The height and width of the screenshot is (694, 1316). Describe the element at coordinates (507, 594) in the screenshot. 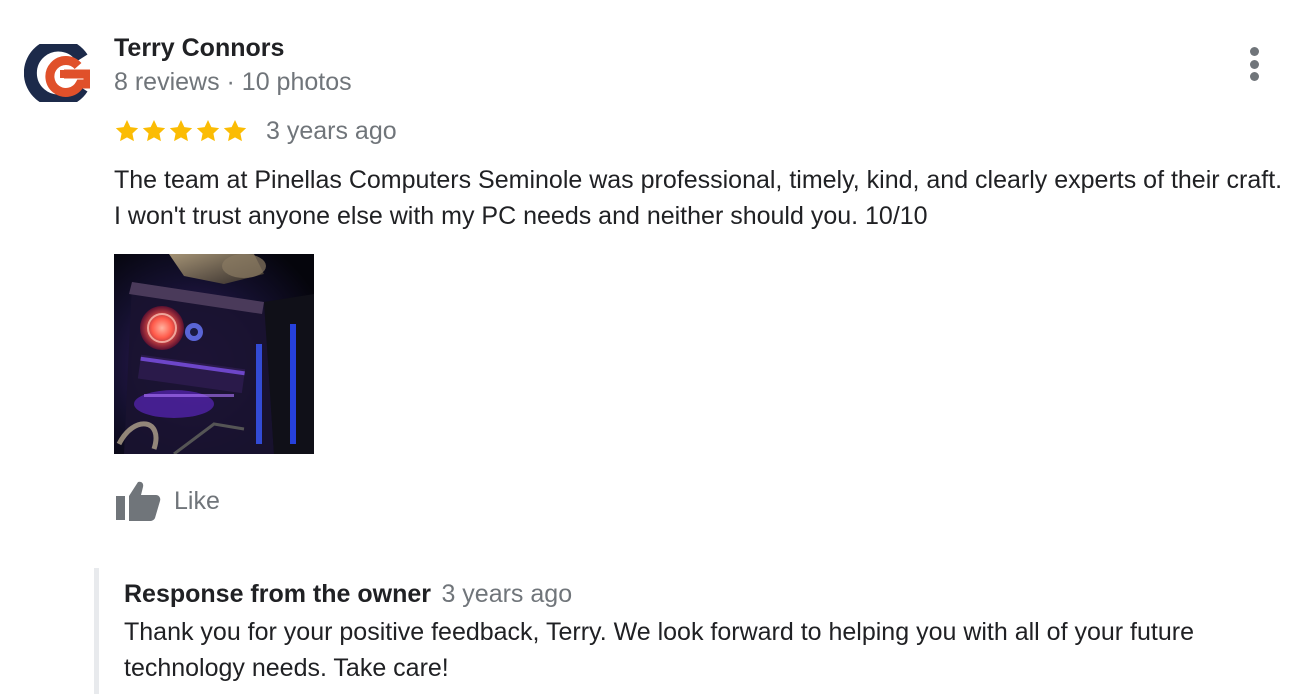

I see `owner-response-date: 3 years ago` at that location.